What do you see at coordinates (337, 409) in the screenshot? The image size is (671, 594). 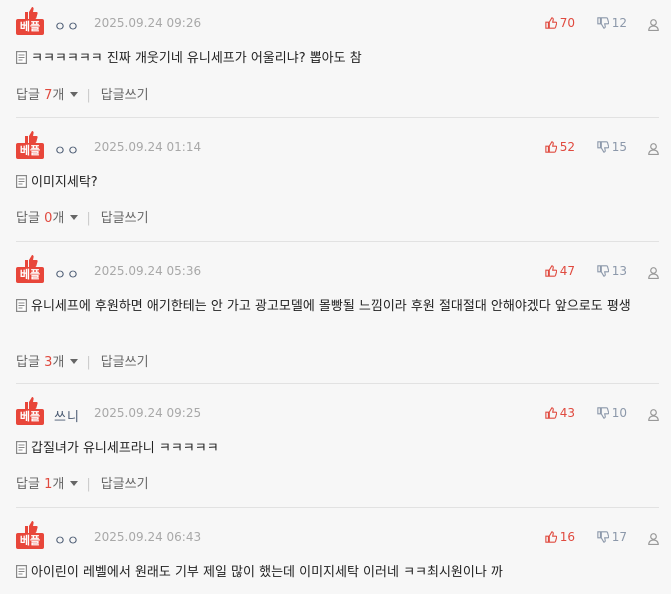 I see `comment-header: 베플 쓰니 2025.09.24 09:25 43 10` at bounding box center [337, 409].